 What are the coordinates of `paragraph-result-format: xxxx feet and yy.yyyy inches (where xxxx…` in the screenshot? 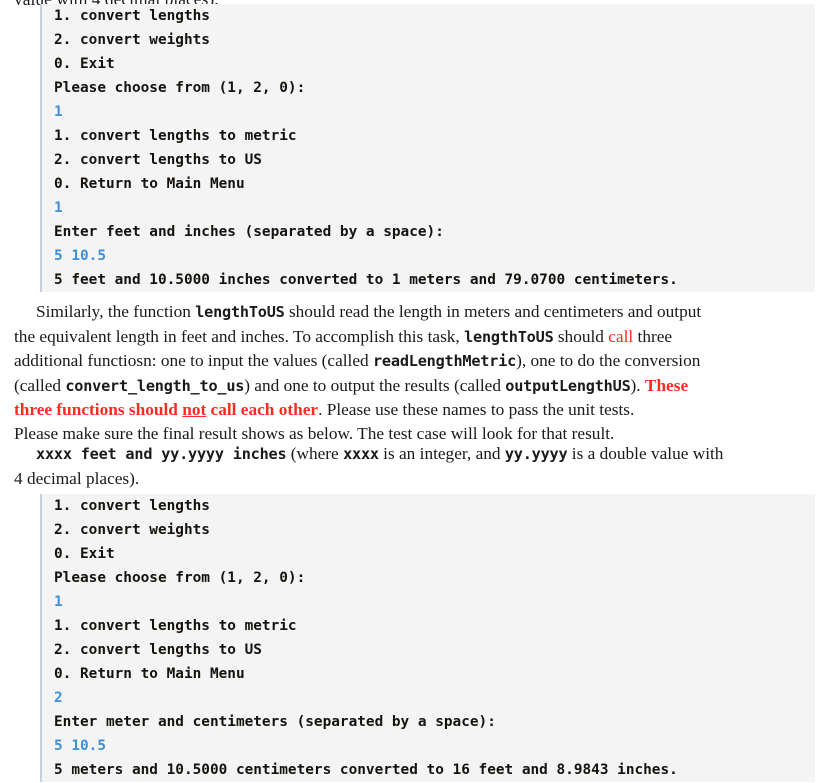 It's located at (414, 466).